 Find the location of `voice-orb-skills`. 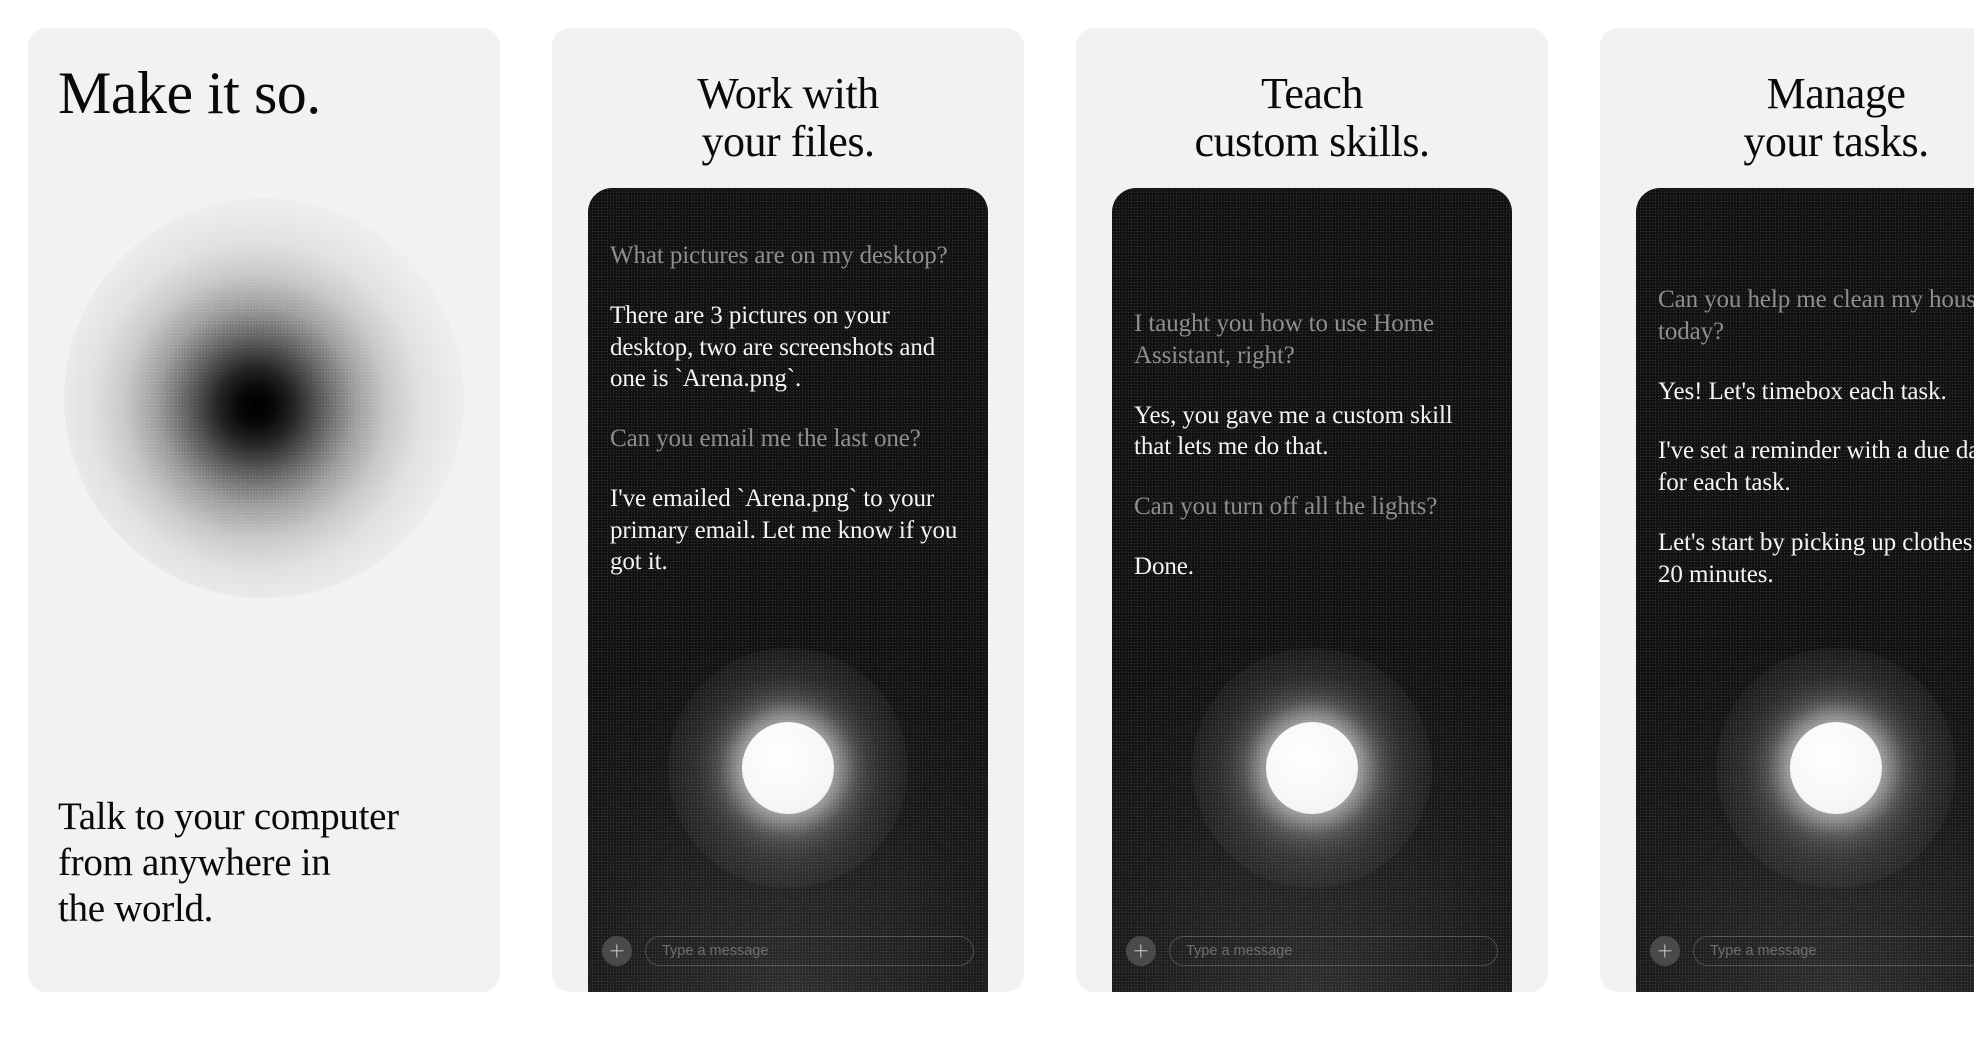

voice-orb-skills is located at coordinates (1312, 768).